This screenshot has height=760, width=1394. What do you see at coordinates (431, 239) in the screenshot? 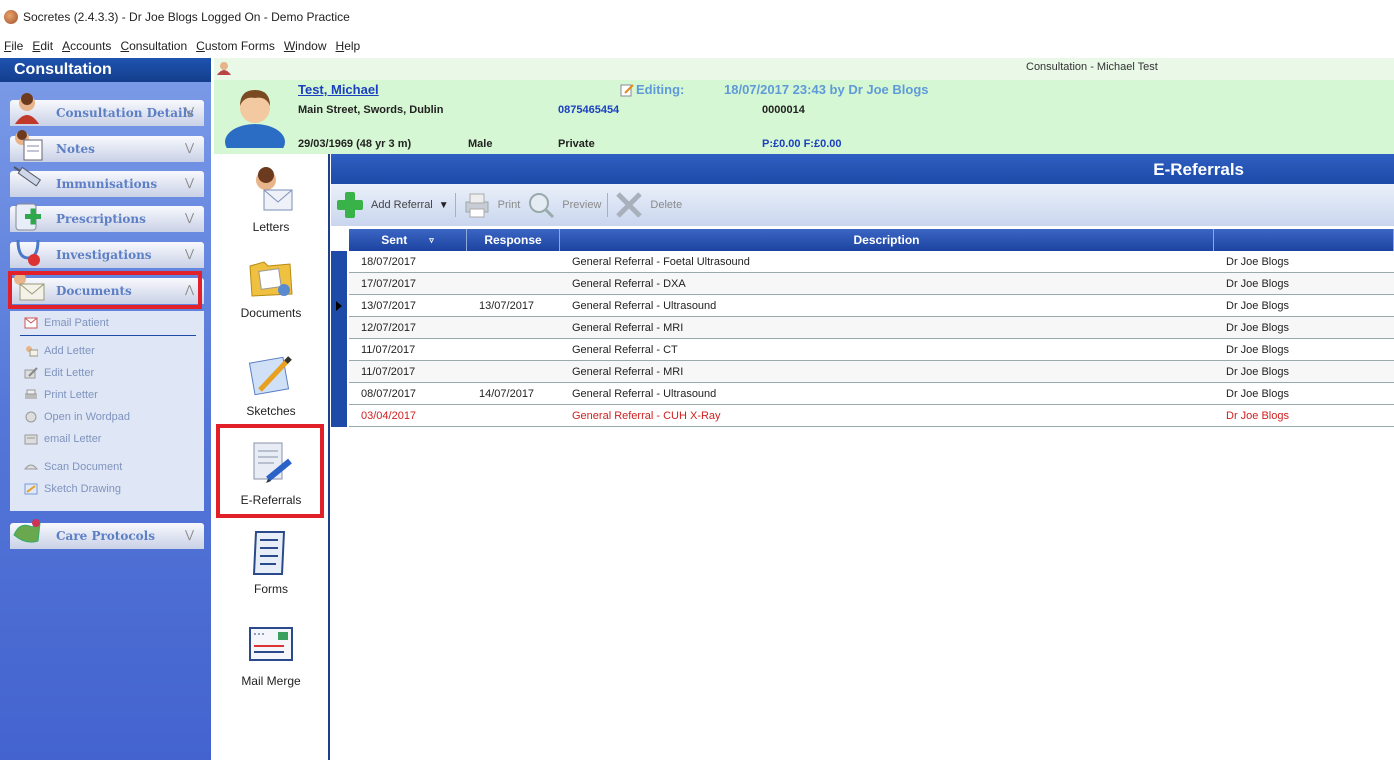
I see `sort-descending-icon: ▿` at bounding box center [431, 239].